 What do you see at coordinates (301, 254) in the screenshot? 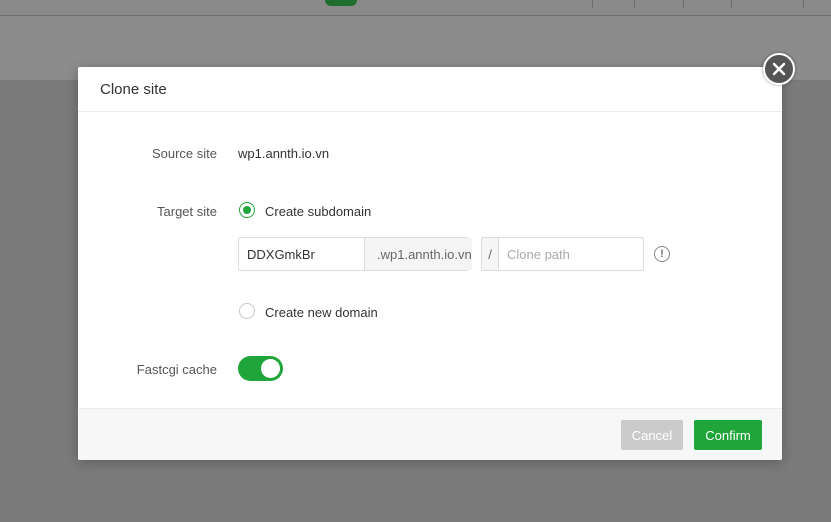
I see `subdomain-input` at bounding box center [301, 254].